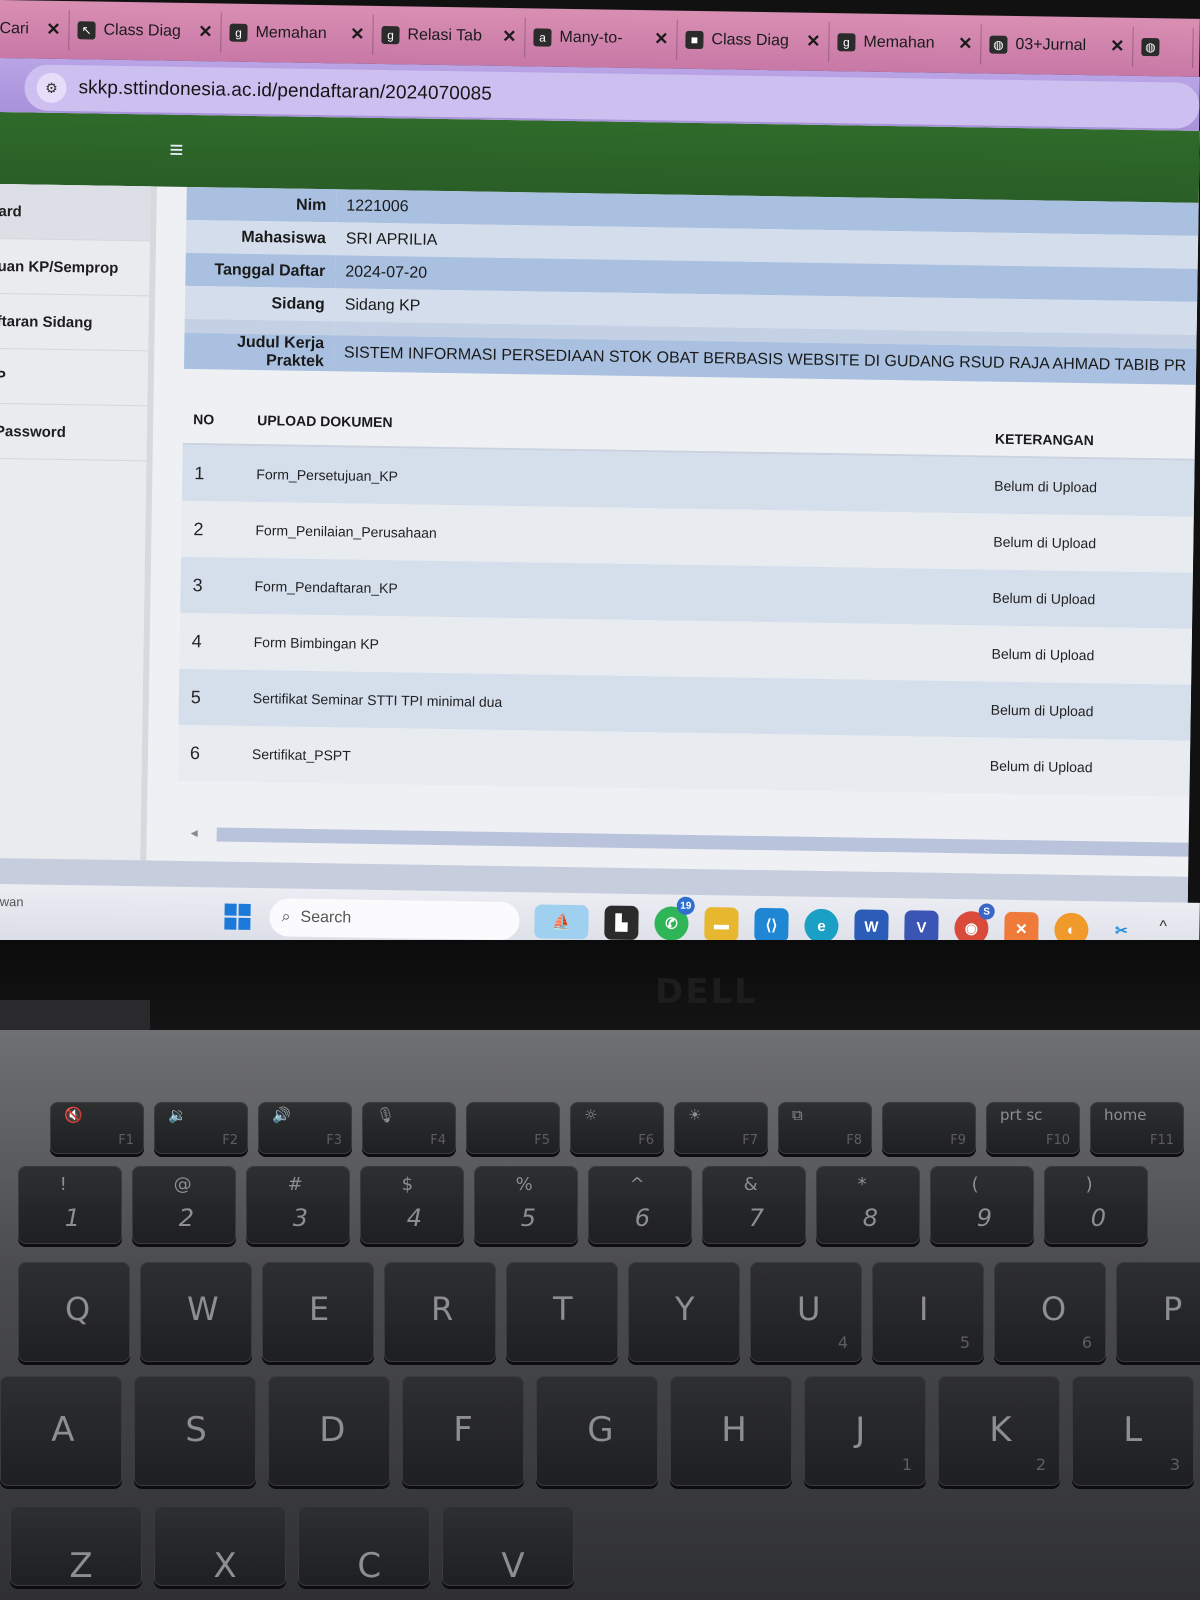  I want to click on letter-key: O6, so click(1050, 1312).